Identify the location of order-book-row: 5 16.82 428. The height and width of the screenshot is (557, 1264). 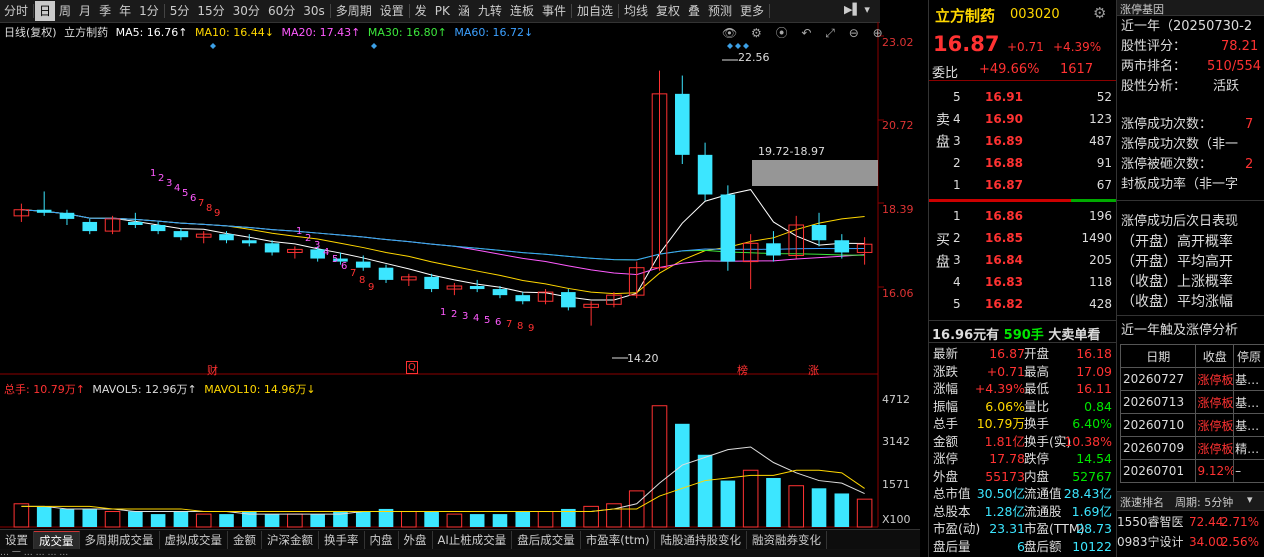
(1022, 304).